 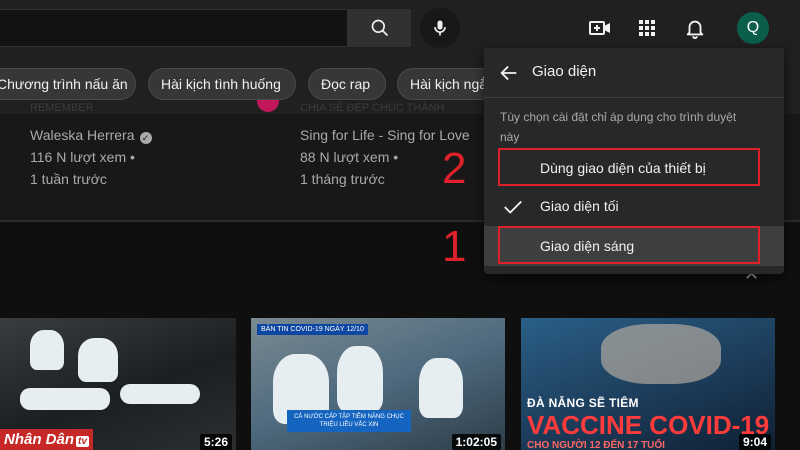 I want to click on chip-cooking-shows: Chương trình nấu ăn, so click(x=68, y=84).